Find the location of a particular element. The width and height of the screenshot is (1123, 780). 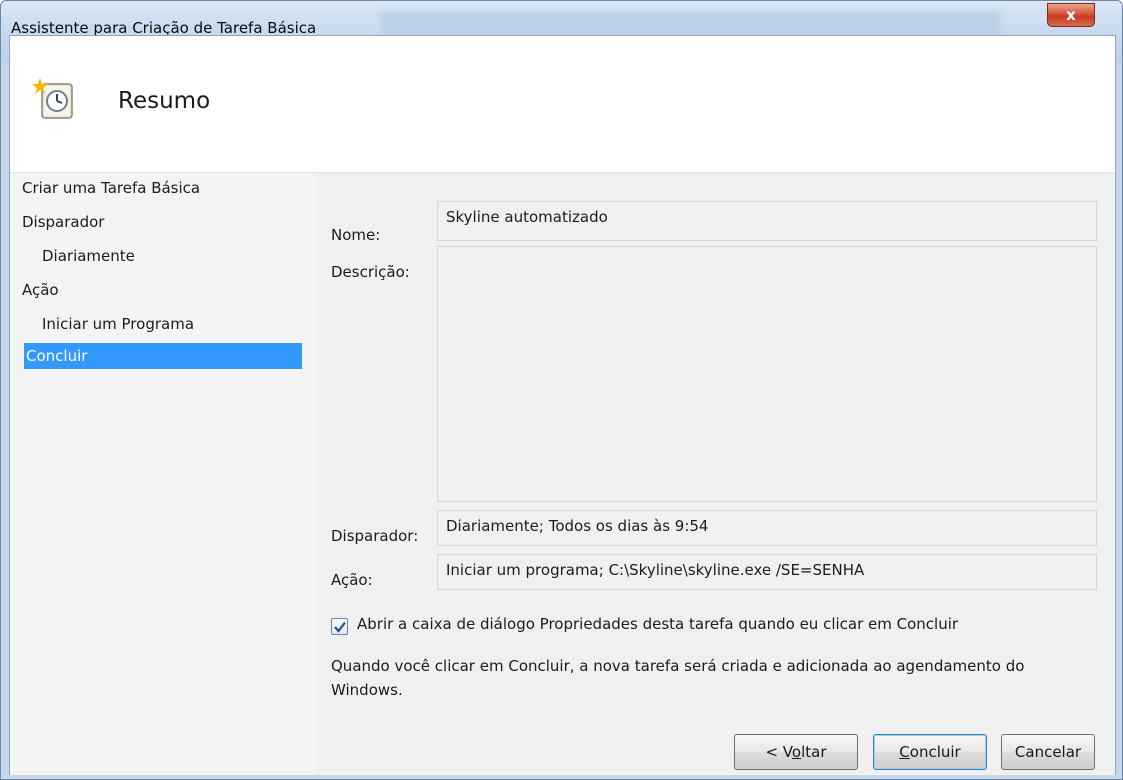

trigger-label: Disparador: is located at coordinates (375, 536).